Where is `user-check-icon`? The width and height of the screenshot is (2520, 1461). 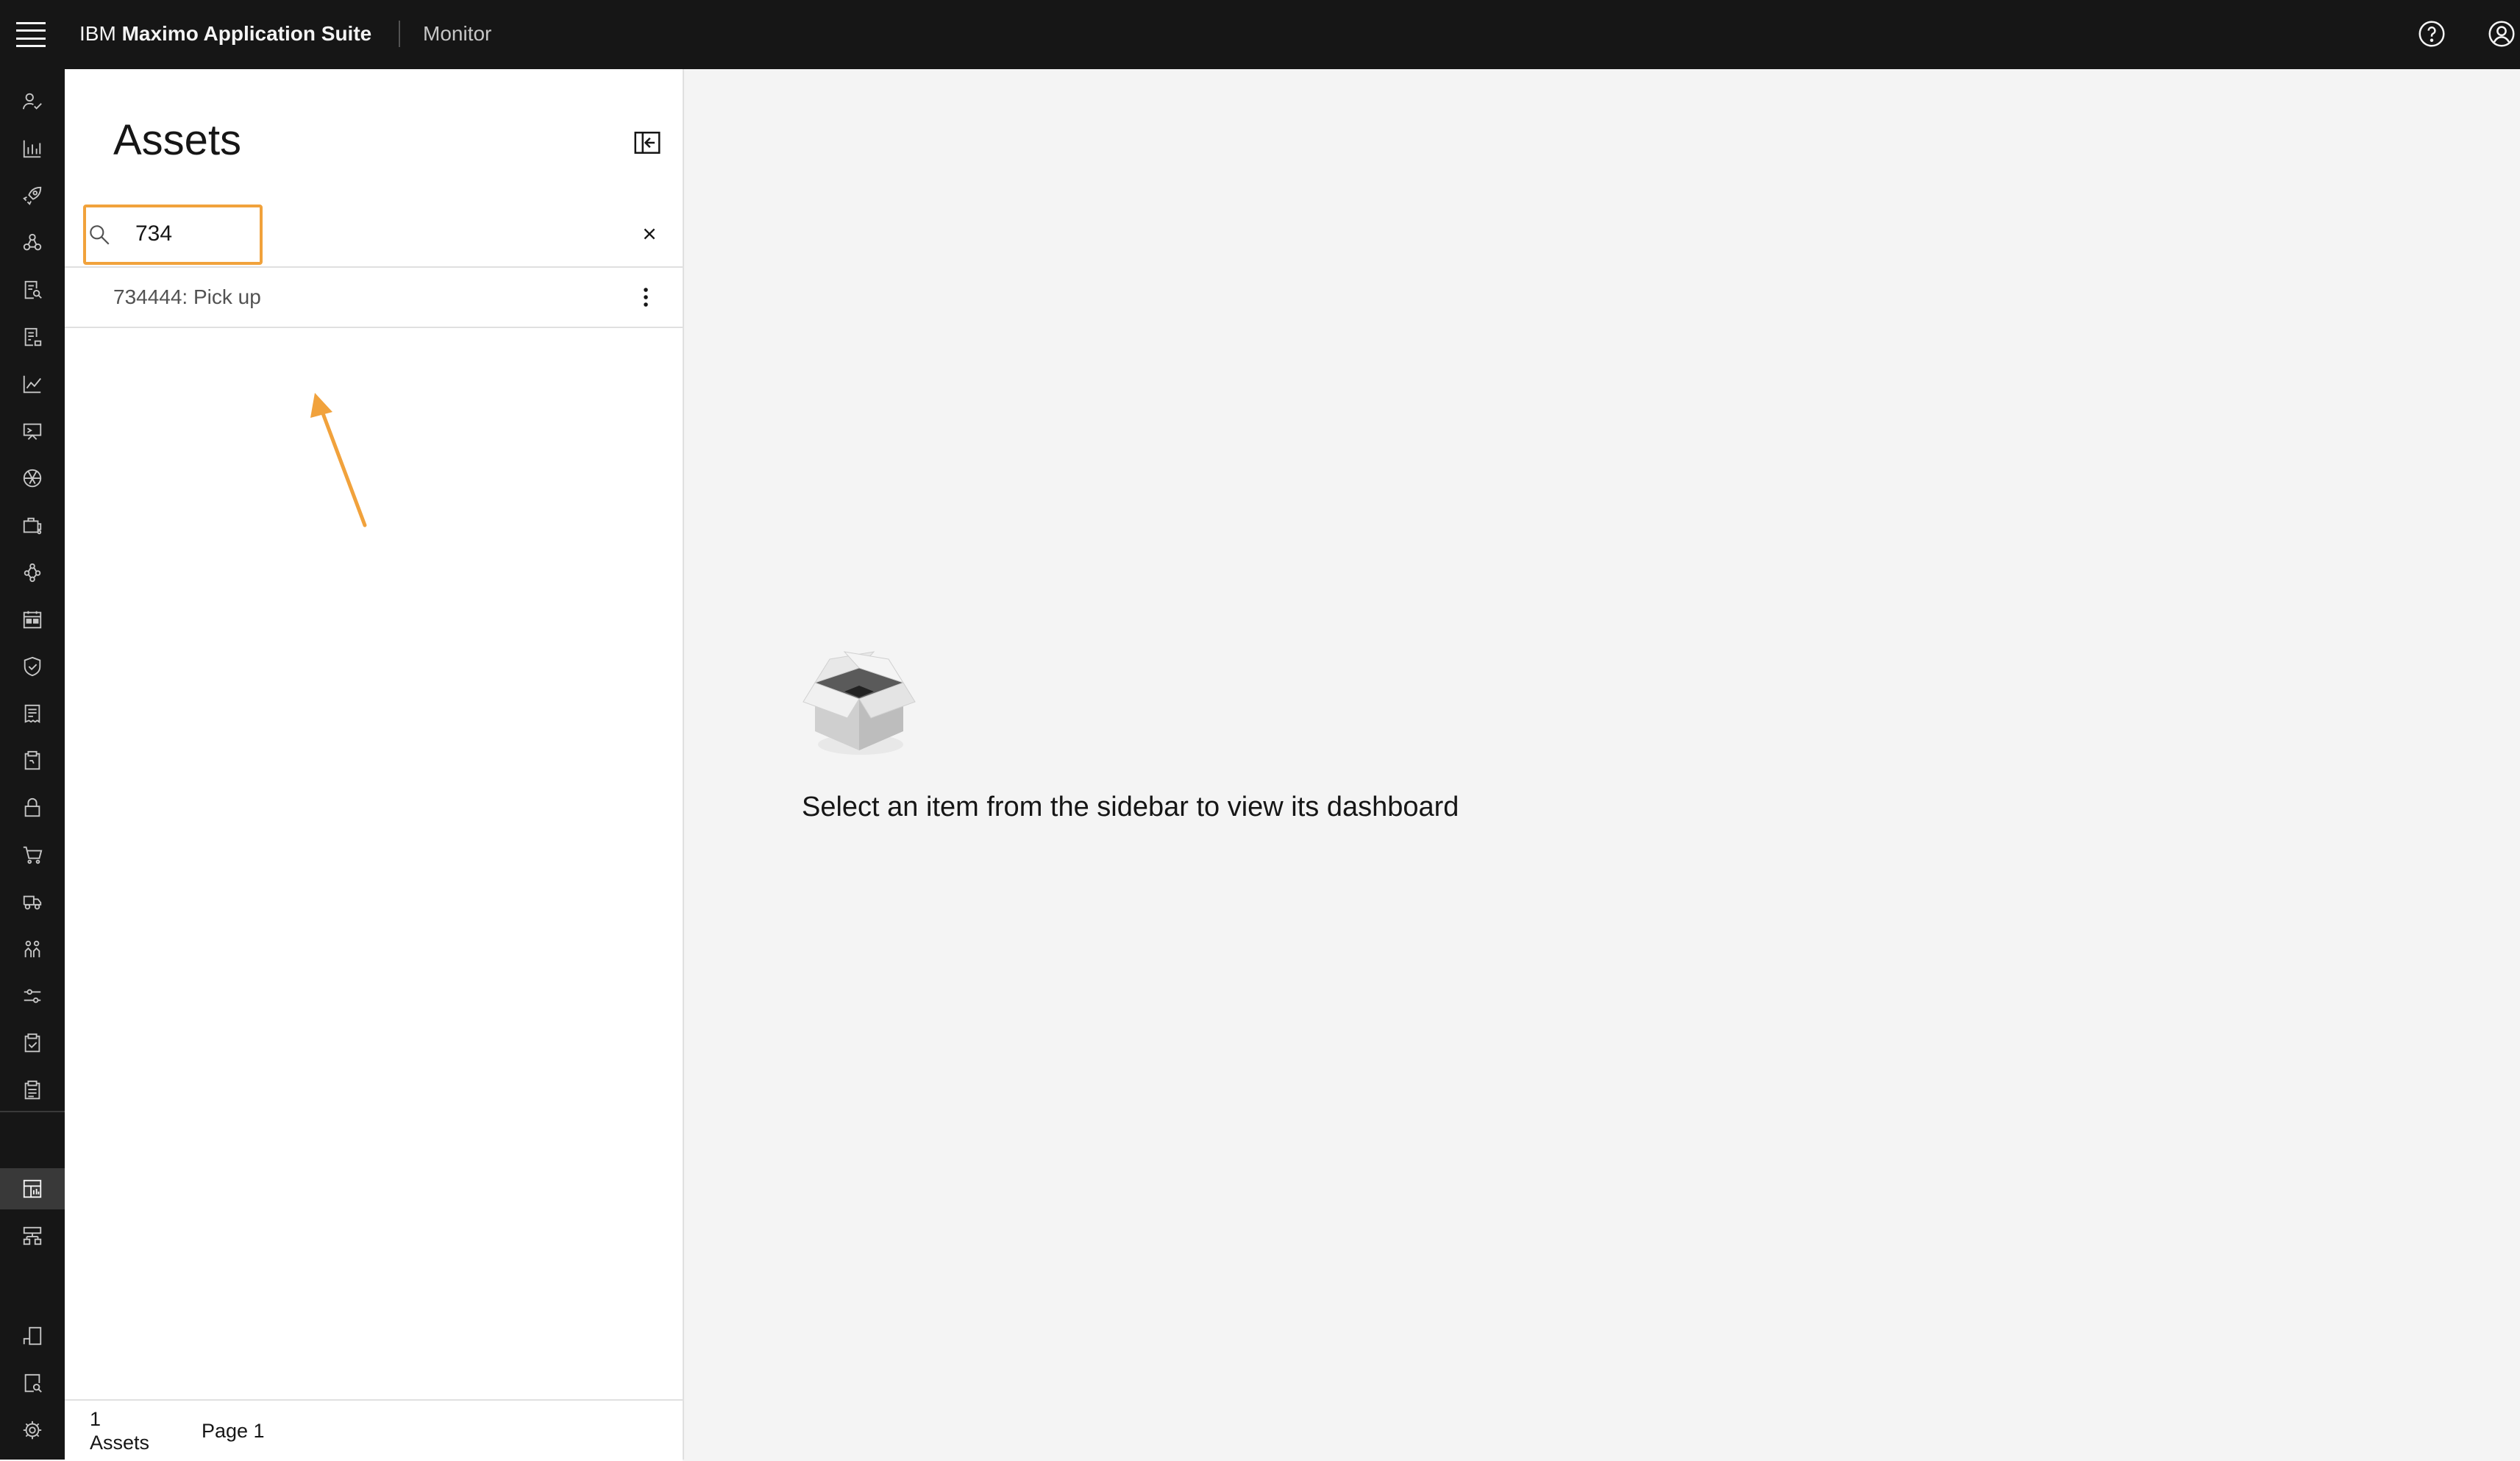 user-check-icon is located at coordinates (32, 101).